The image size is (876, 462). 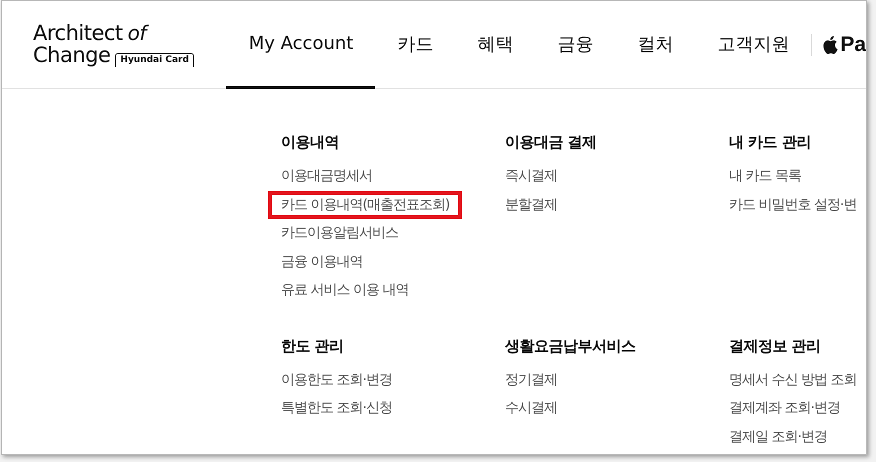 What do you see at coordinates (312, 346) in the screenshot?
I see `menu-heading: 한도 관리` at bounding box center [312, 346].